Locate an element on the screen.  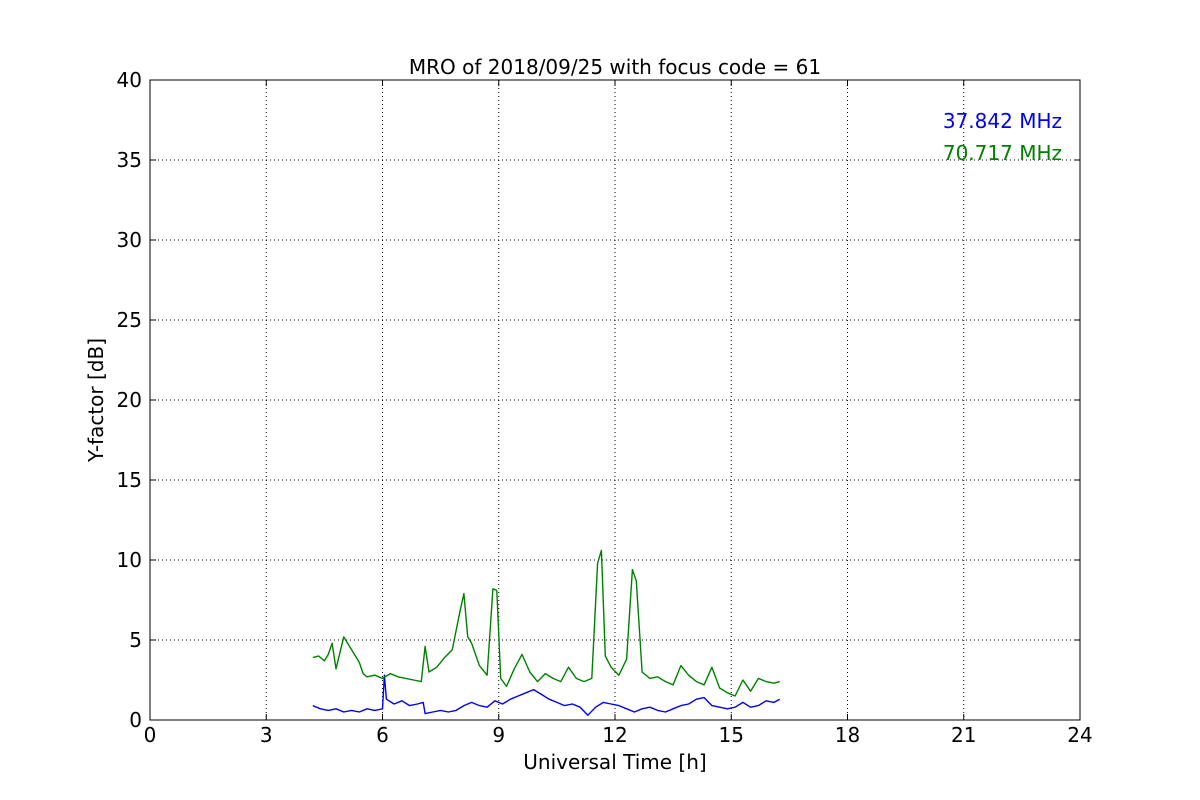
y-tick-label: 35 is located at coordinates (129, 160).